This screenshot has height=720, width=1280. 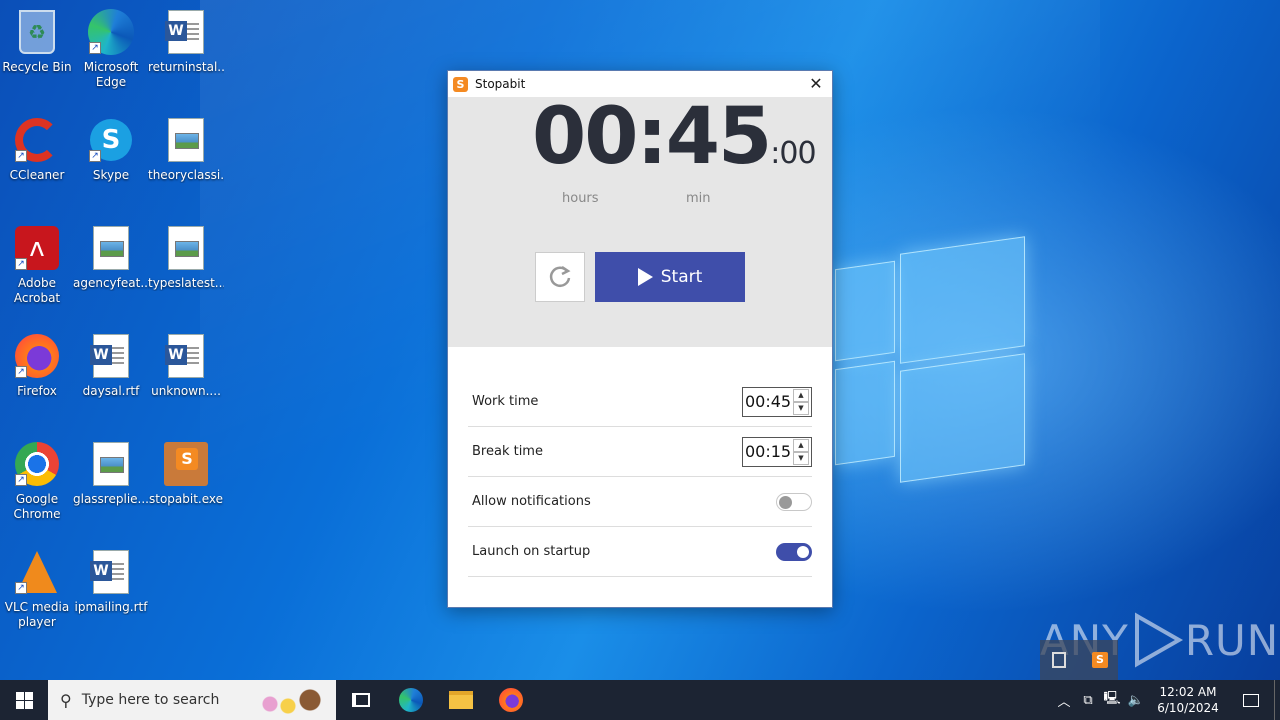 What do you see at coordinates (37, 589) in the screenshot?
I see `desktop-icon-vlc: ↗ VLC media player` at bounding box center [37, 589].